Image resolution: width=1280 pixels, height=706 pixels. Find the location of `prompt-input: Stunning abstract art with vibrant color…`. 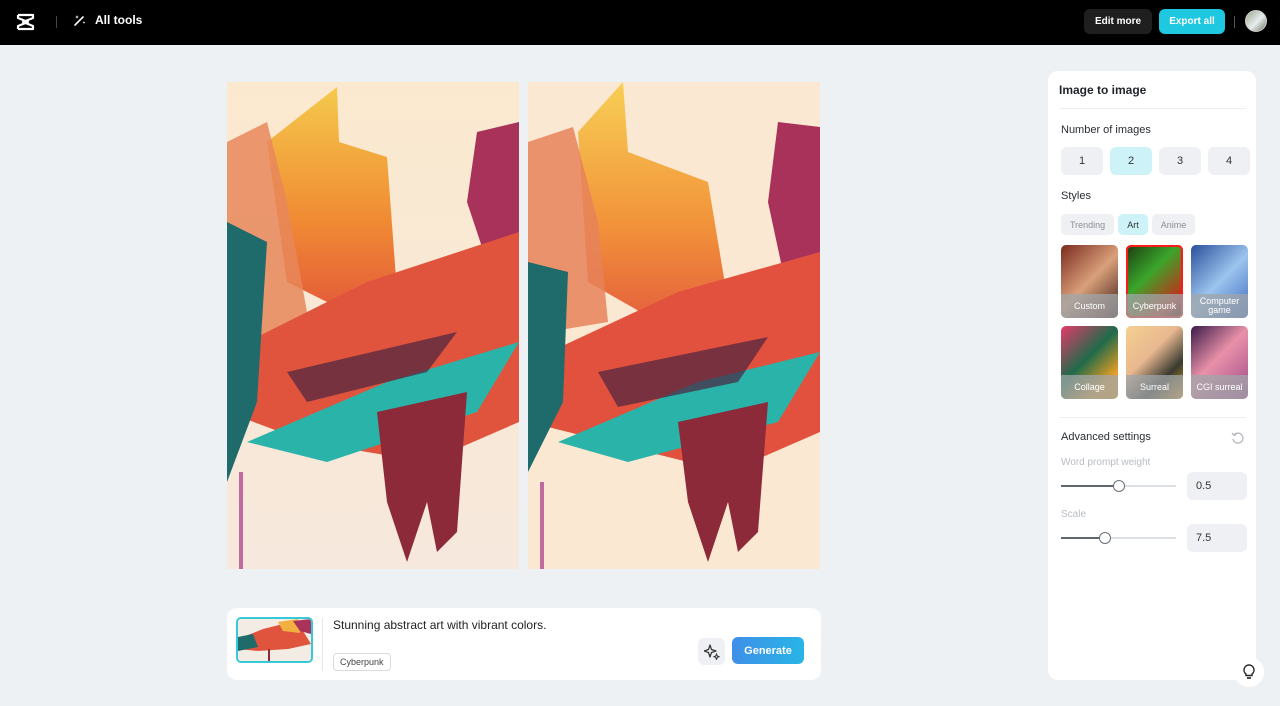

prompt-input: Stunning abstract art with vibrant color… is located at coordinates (439, 625).